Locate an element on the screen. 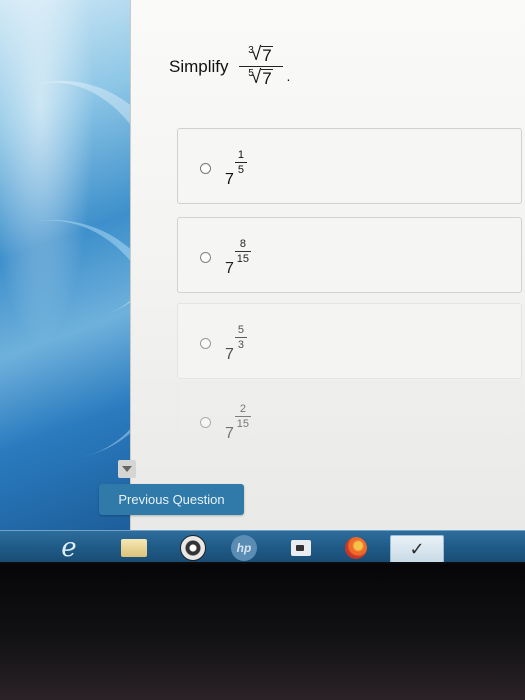 This screenshot has height=700, width=525. previous-question-button: Previous Question is located at coordinates (171, 499).